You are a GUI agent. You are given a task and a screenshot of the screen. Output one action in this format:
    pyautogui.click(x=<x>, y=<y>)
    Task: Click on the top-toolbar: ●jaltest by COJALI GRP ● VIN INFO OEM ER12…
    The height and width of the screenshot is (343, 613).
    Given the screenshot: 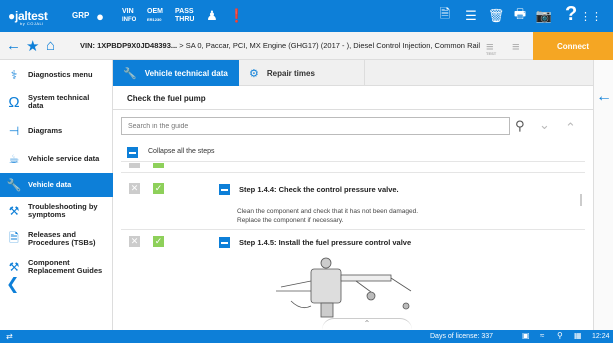 What is the action you would take?
    pyautogui.click(x=306, y=16)
    